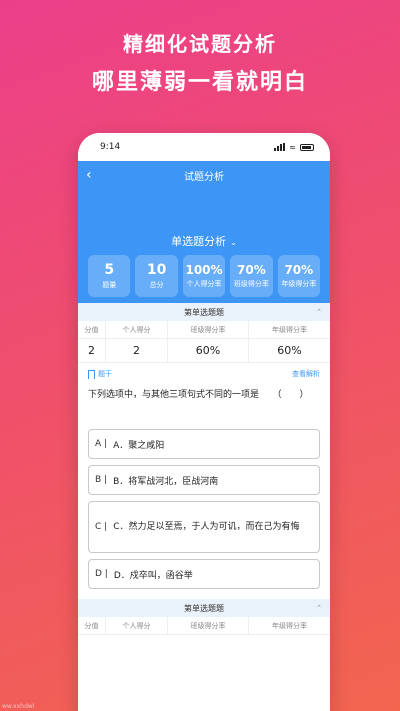  I want to click on option-text: A．聚之咸阳, so click(139, 445).